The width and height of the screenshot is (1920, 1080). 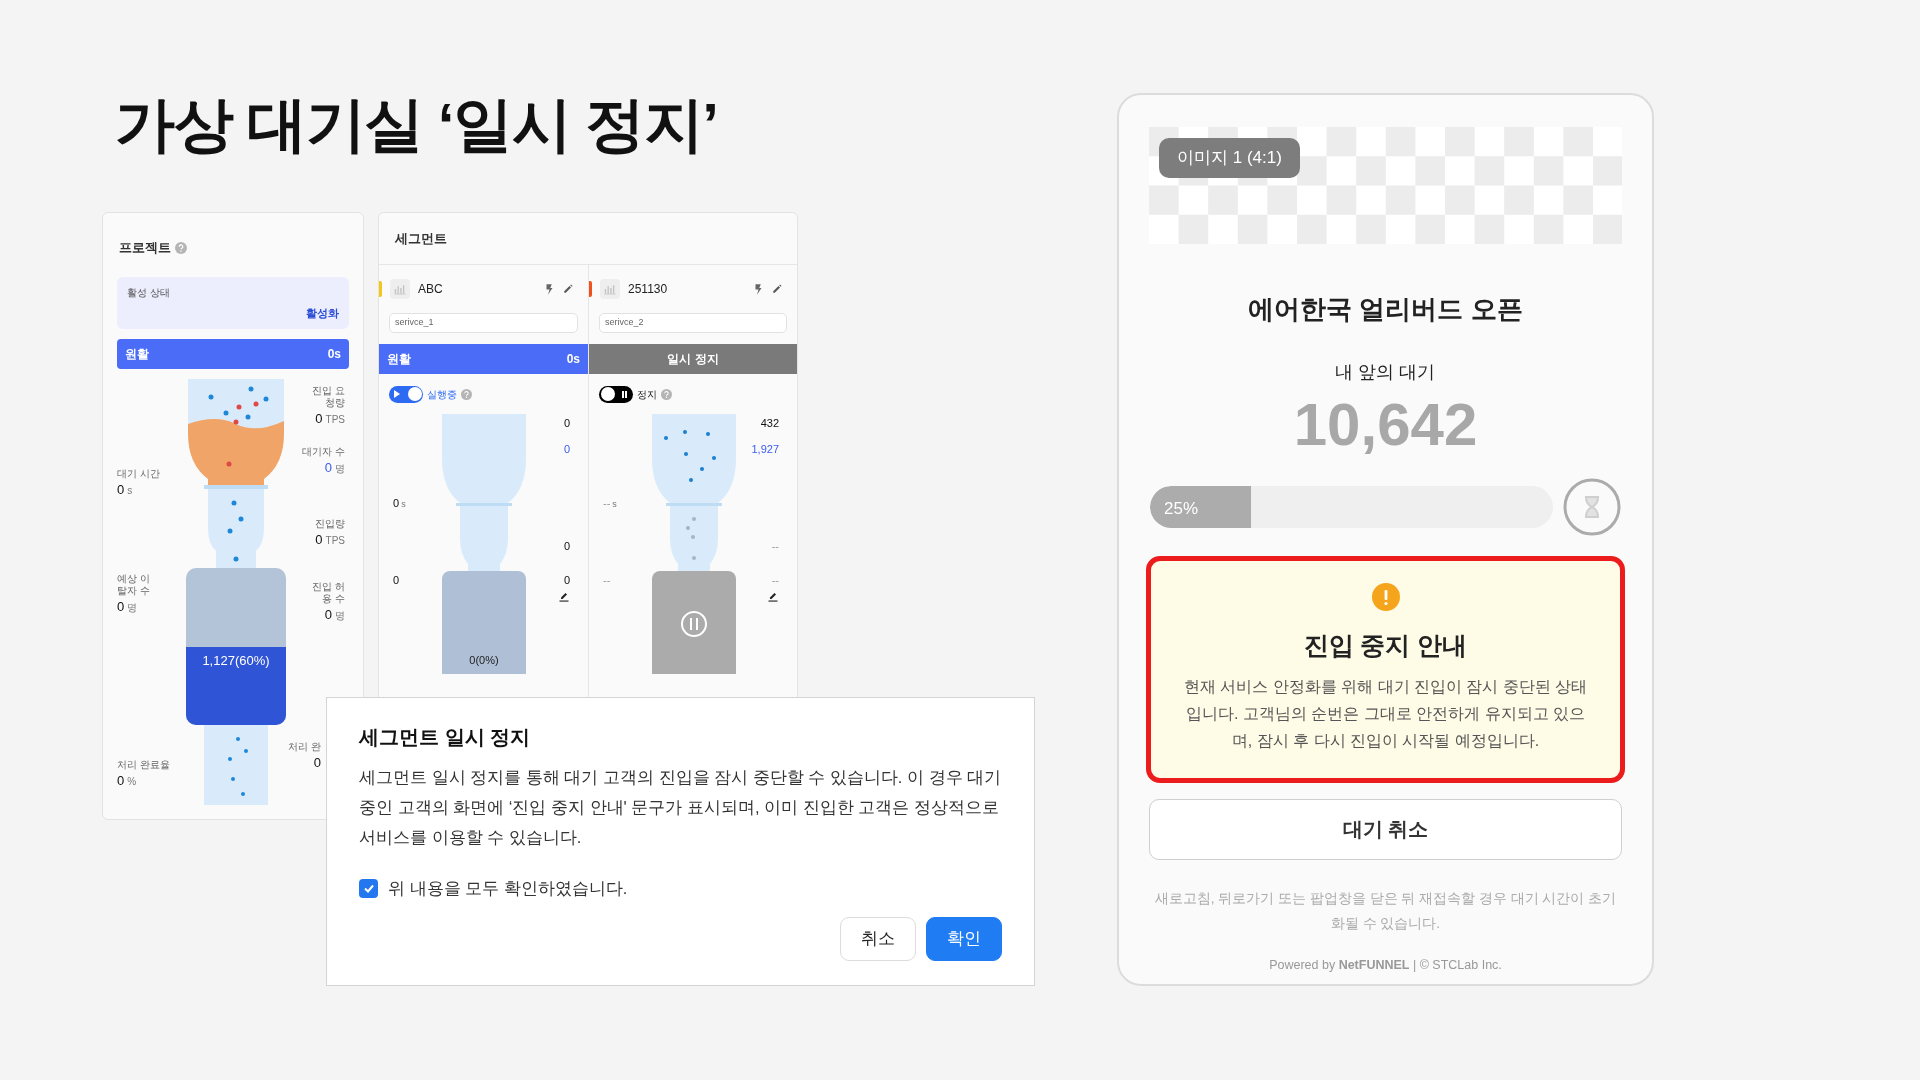 What do you see at coordinates (484, 660) in the screenshot?
I see `fill-count: 0(0%)` at bounding box center [484, 660].